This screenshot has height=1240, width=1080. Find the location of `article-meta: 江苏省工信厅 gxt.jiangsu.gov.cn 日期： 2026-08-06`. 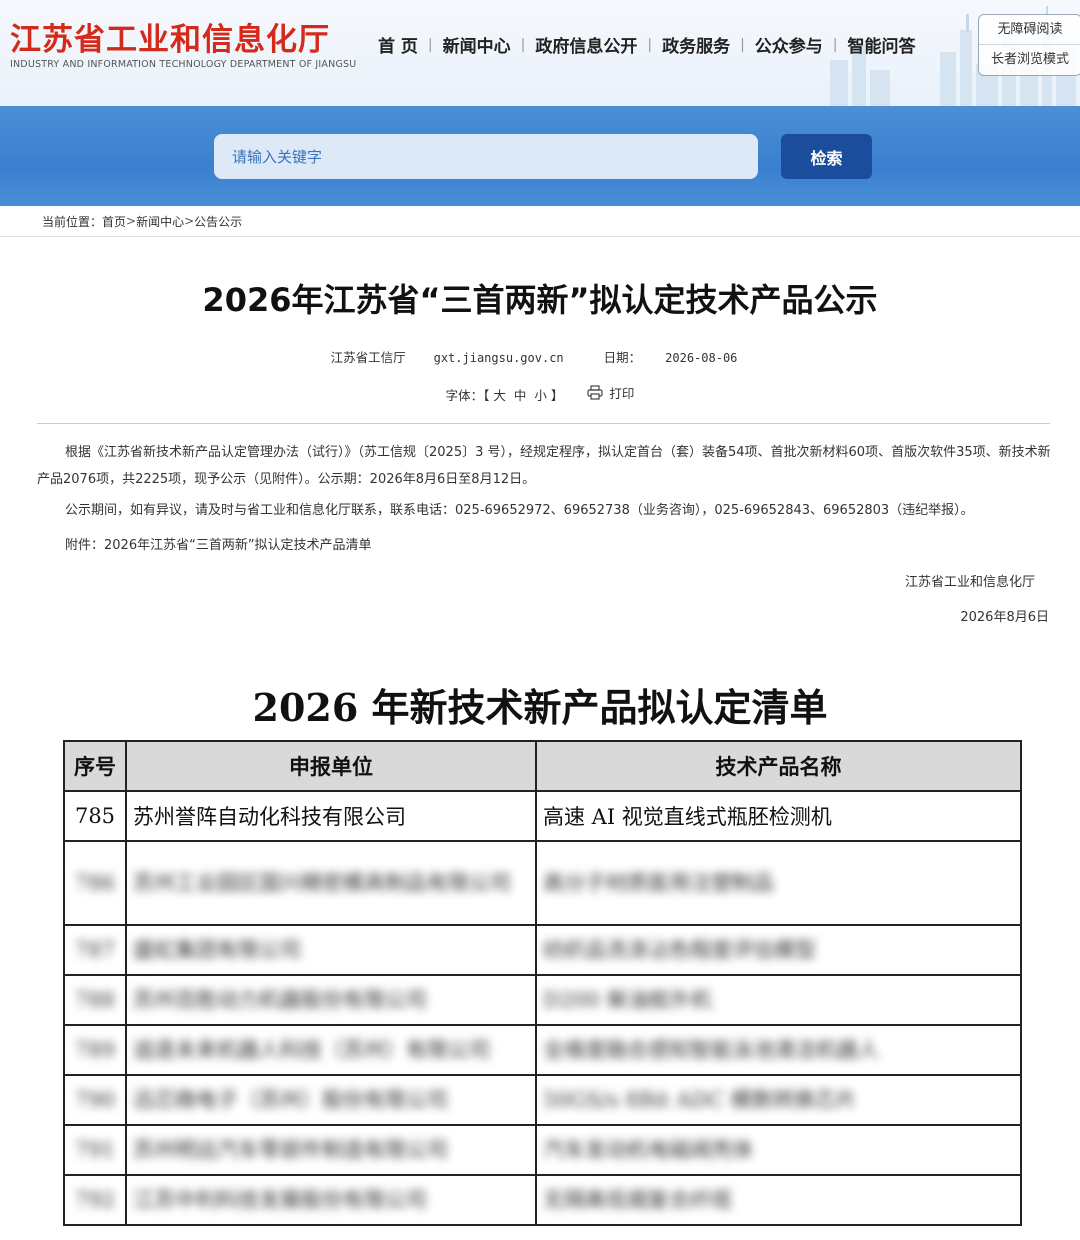

article-meta: 江苏省工信厅 gxt.jiangsu.gov.cn 日期： 2026-08-06 is located at coordinates (540, 356).